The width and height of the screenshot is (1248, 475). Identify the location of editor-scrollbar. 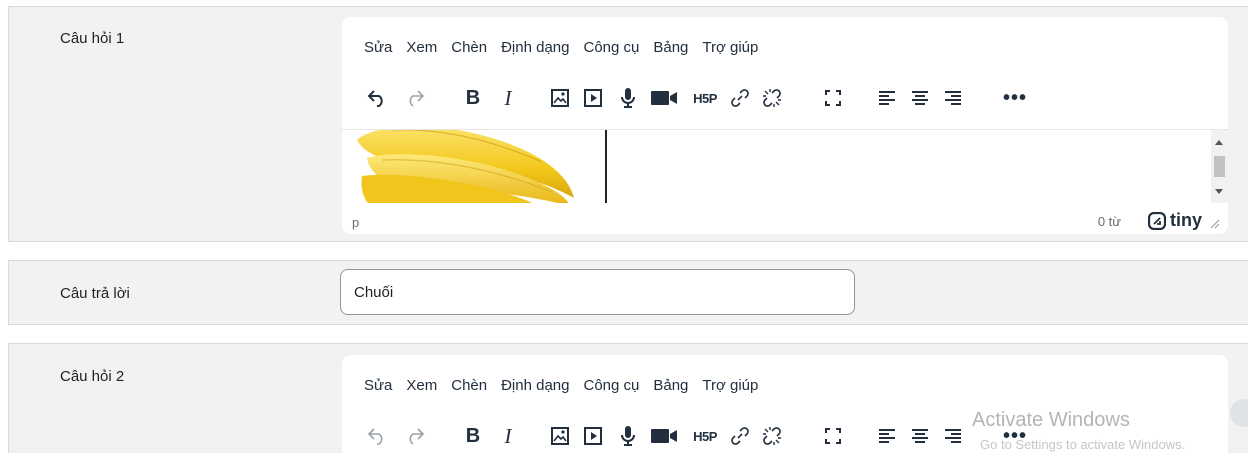
(1219, 166).